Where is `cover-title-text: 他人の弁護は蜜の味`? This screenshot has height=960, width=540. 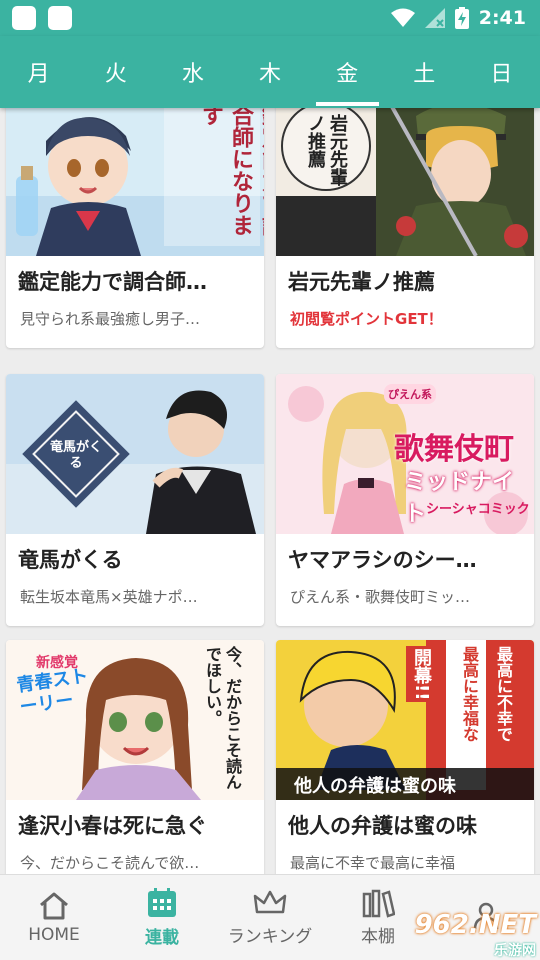 cover-title-text: 他人の弁護は蜜の味 is located at coordinates (375, 786).